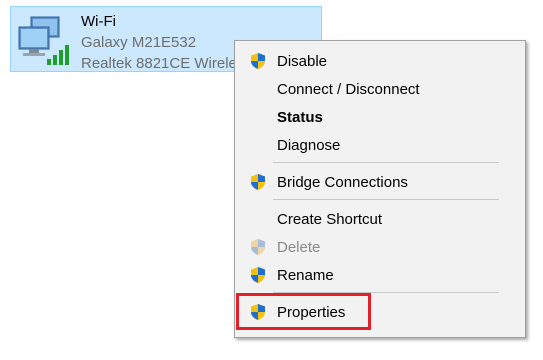  I want to click on menu-item-disable: Disable, so click(380, 61).